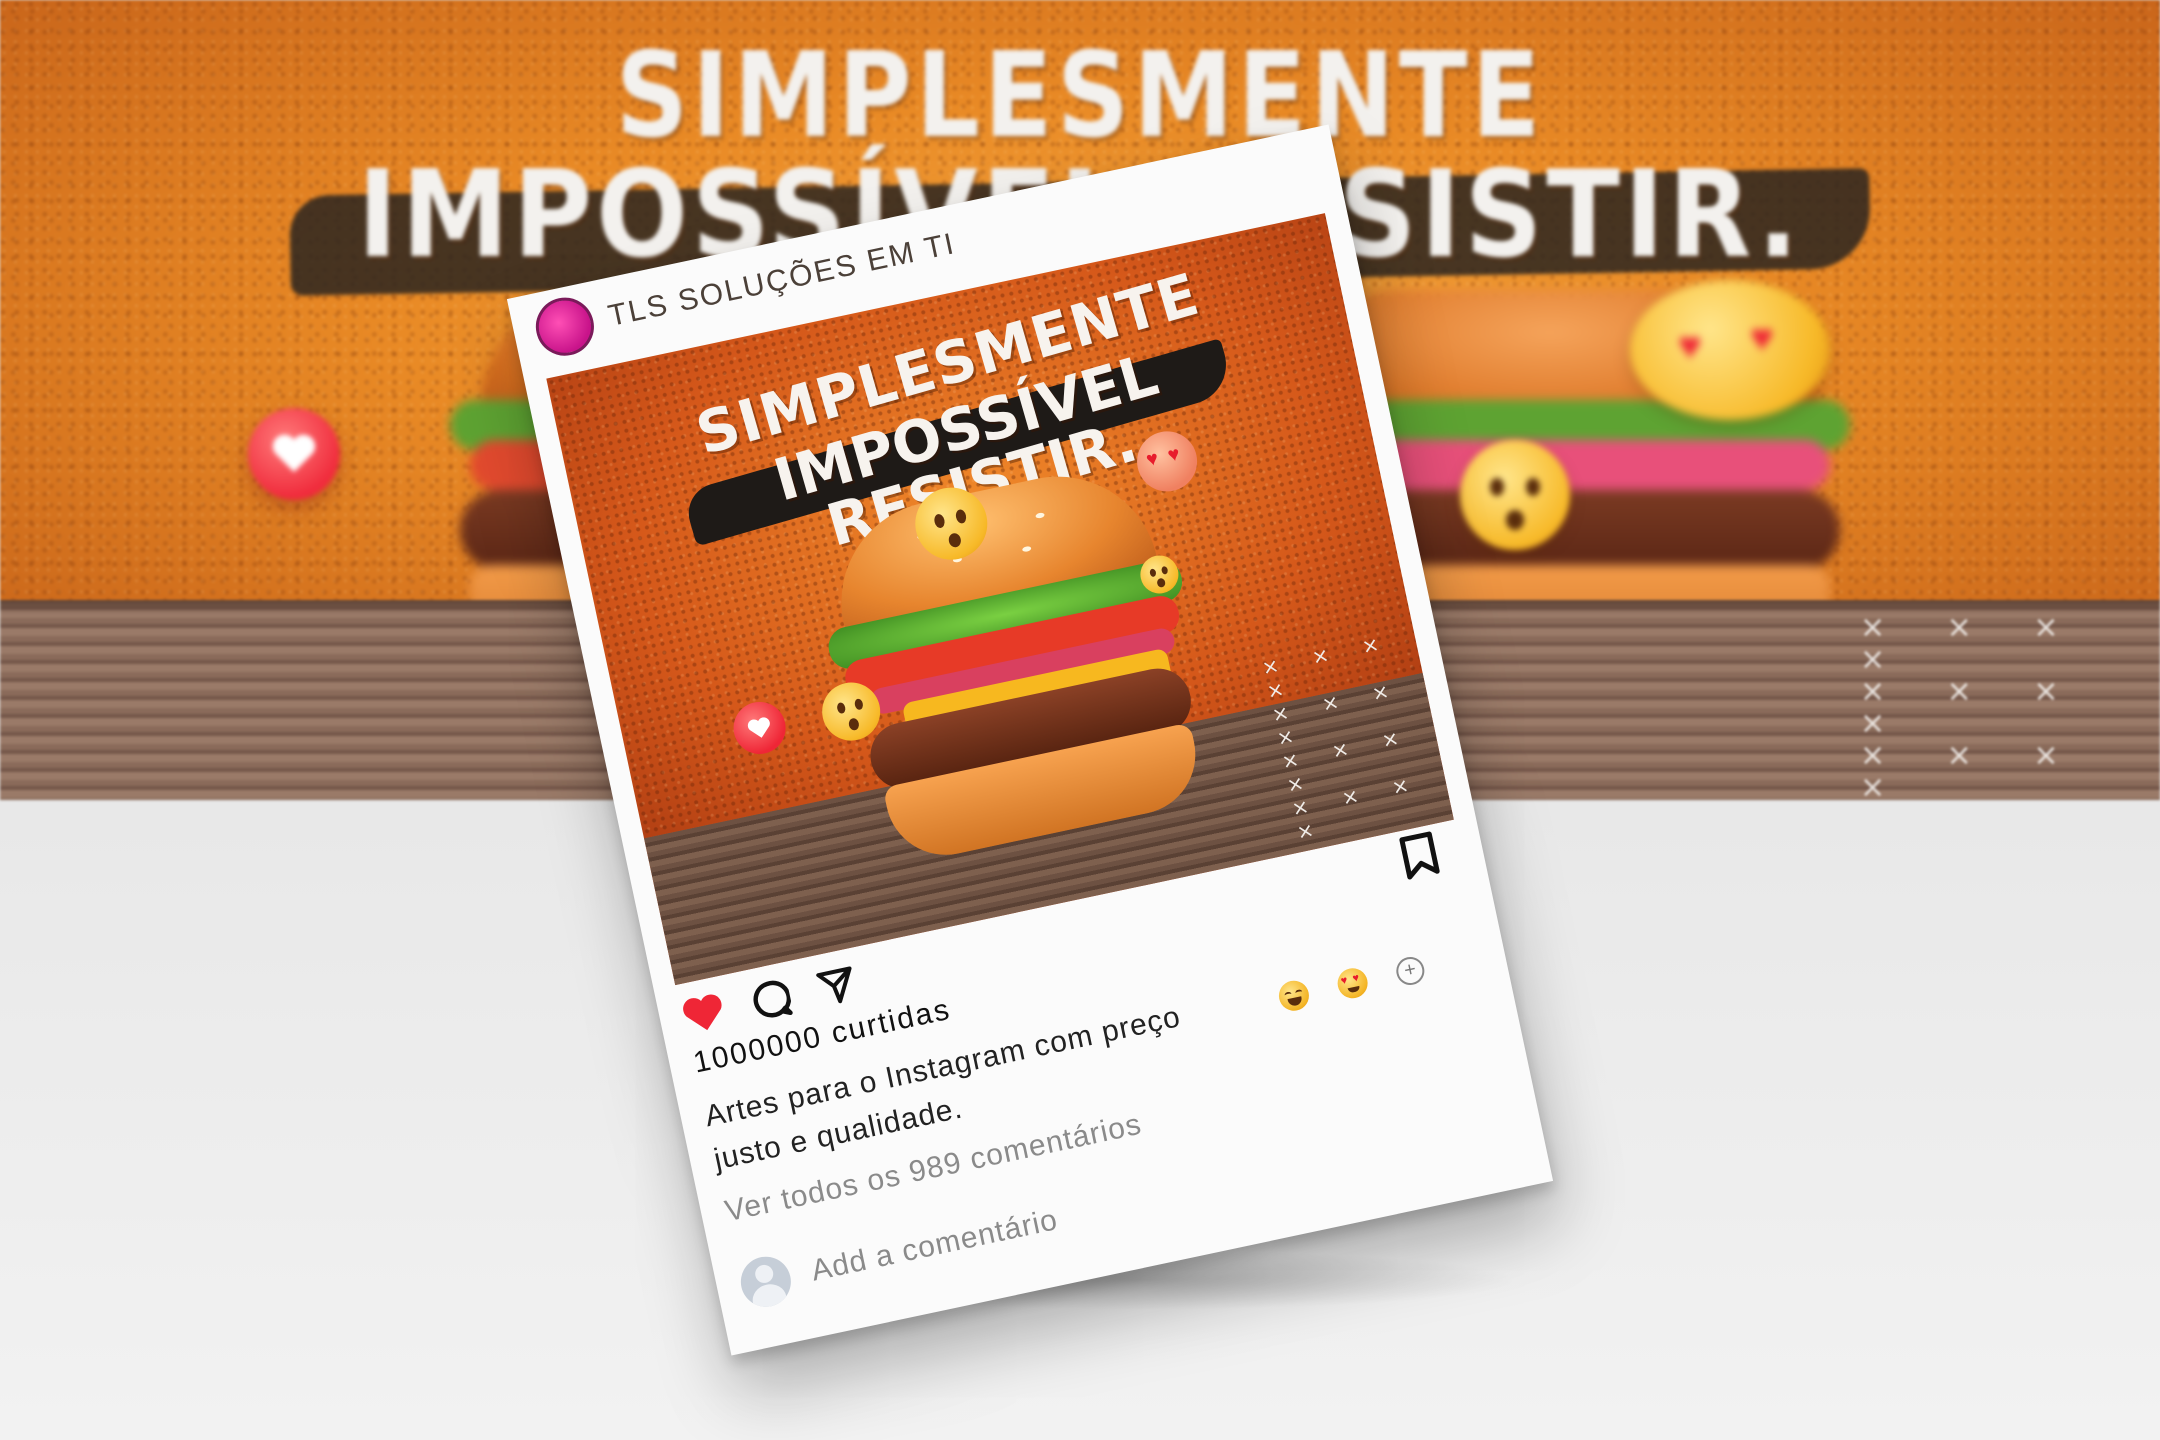 The image size is (2160, 1440). What do you see at coordinates (1016, 667) in the screenshot?
I see `burger-photo` at bounding box center [1016, 667].